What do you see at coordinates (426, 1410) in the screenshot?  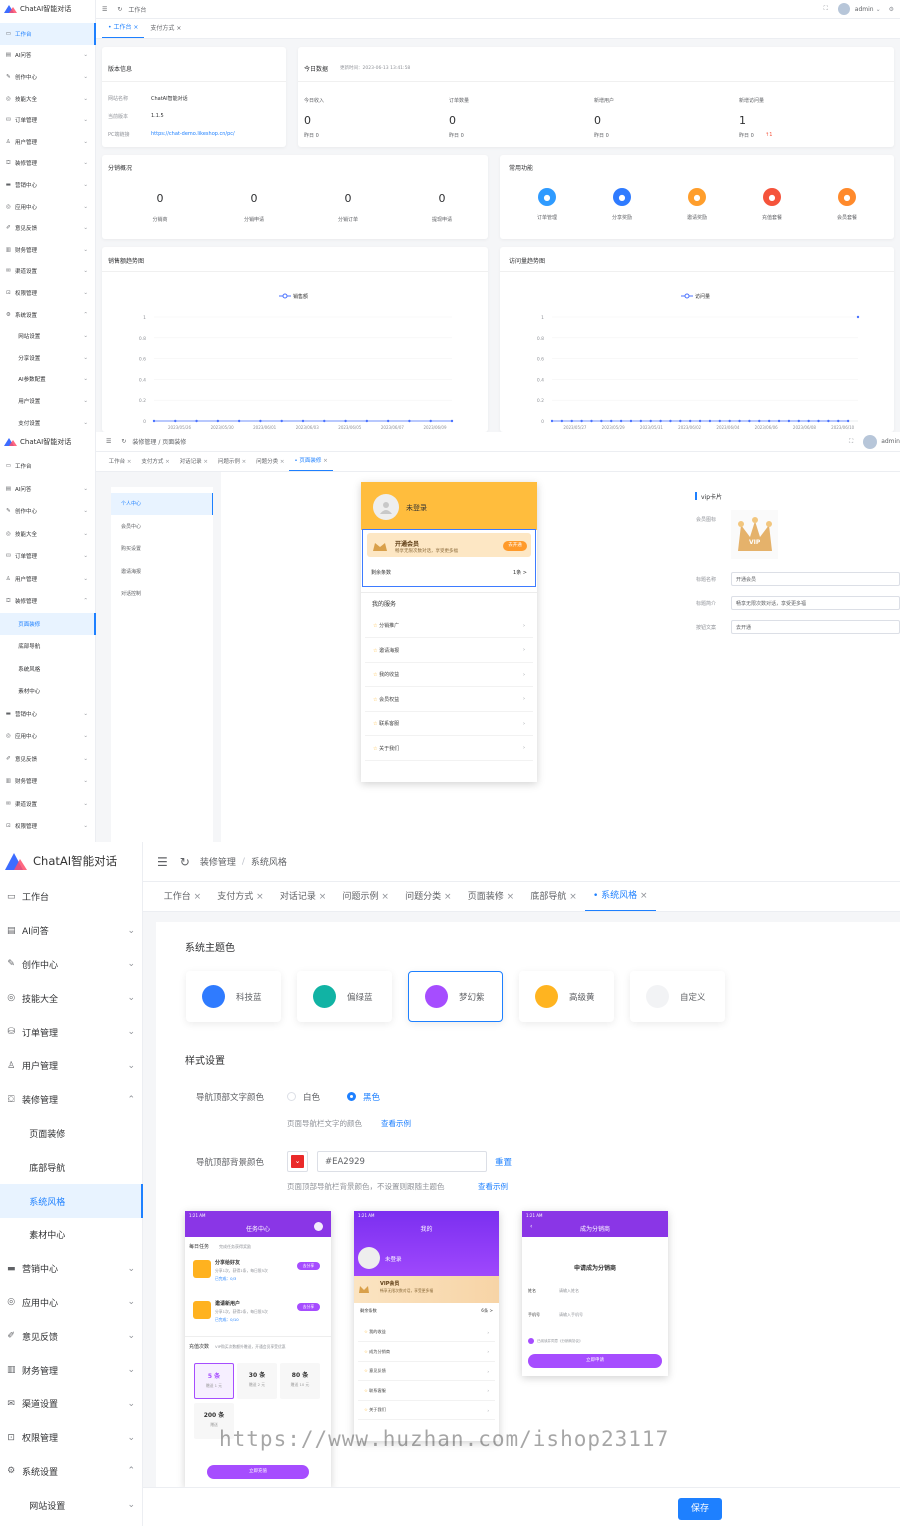 I see `mock2-row-4: ☆ 关于我们 ›` at bounding box center [426, 1410].